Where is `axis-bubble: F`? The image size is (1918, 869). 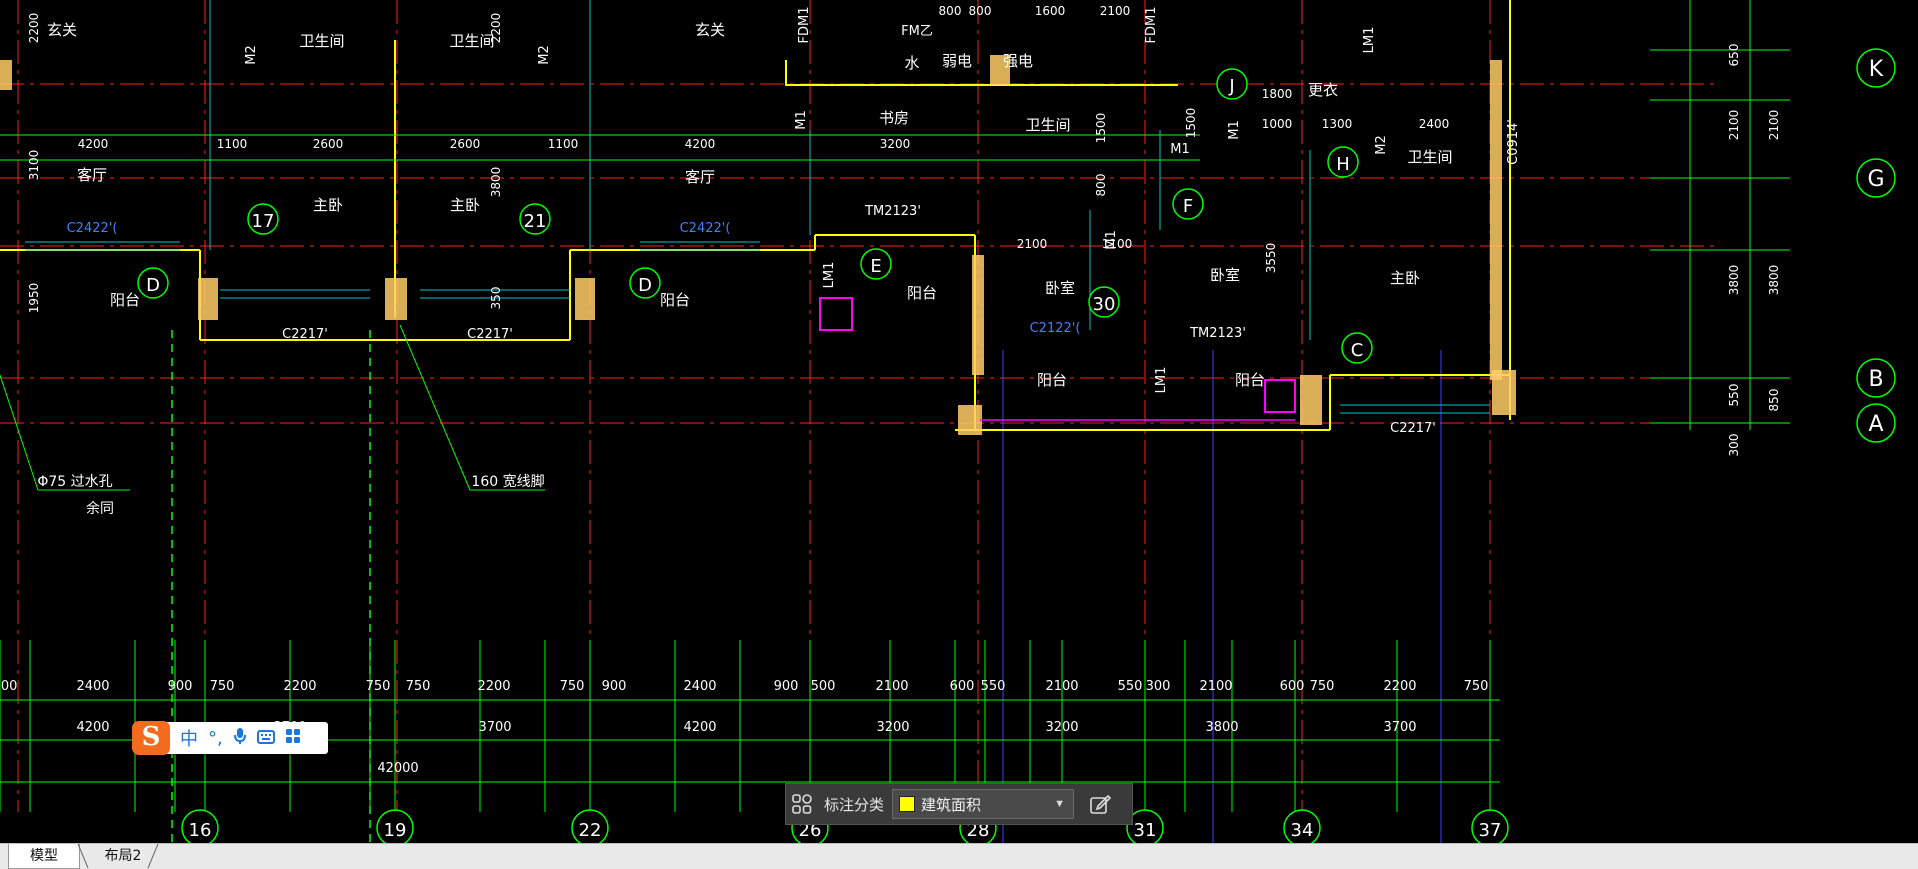 axis-bubble: F is located at coordinates (1188, 206).